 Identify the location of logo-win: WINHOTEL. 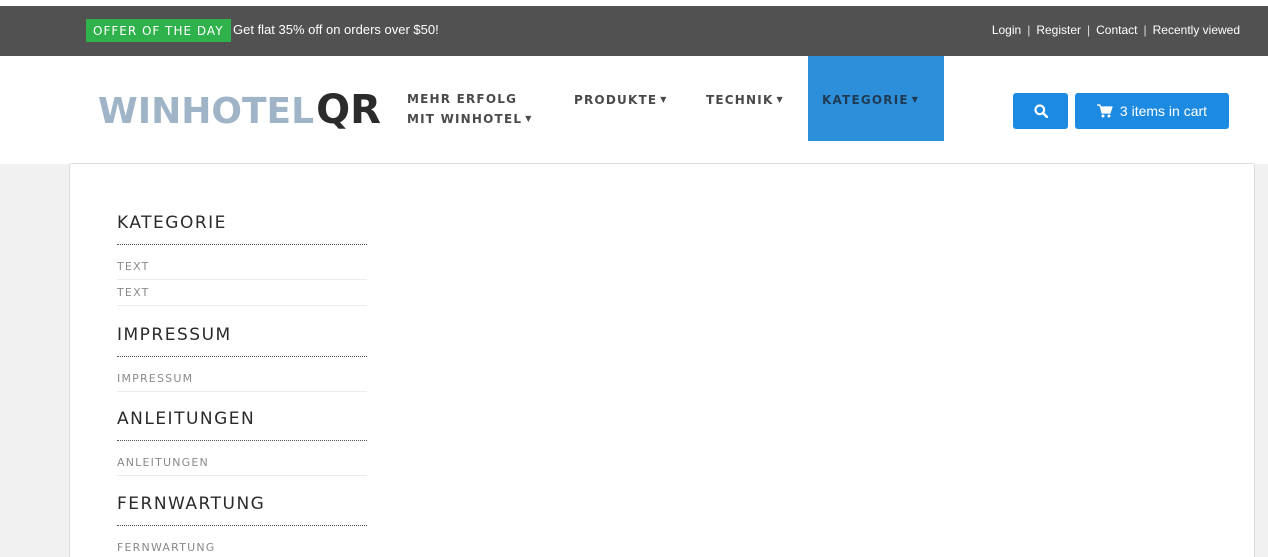
(206, 111).